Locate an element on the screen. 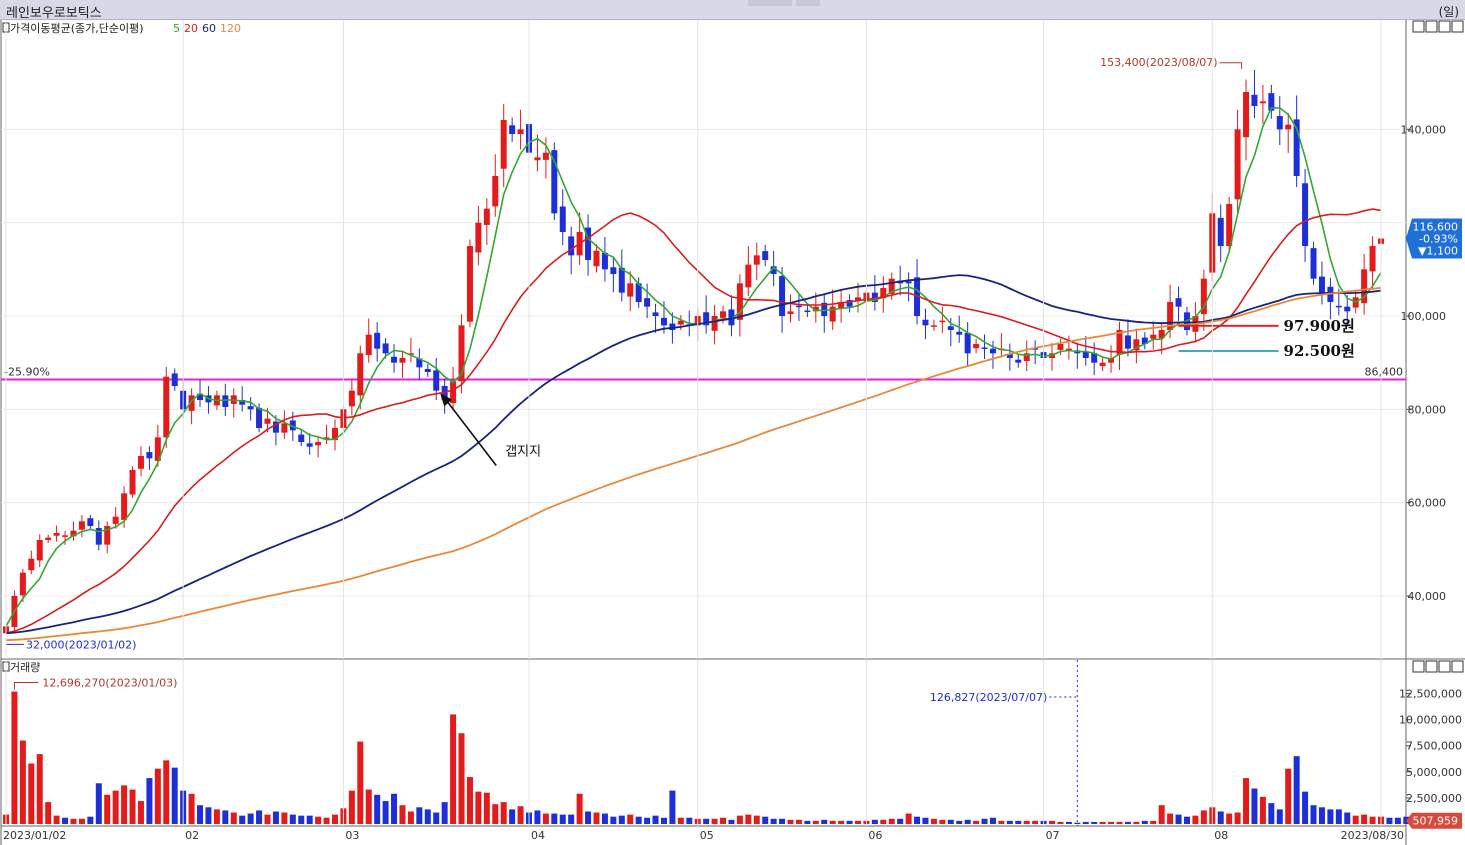  price-tick-label: 60,000 is located at coordinates (1427, 503).